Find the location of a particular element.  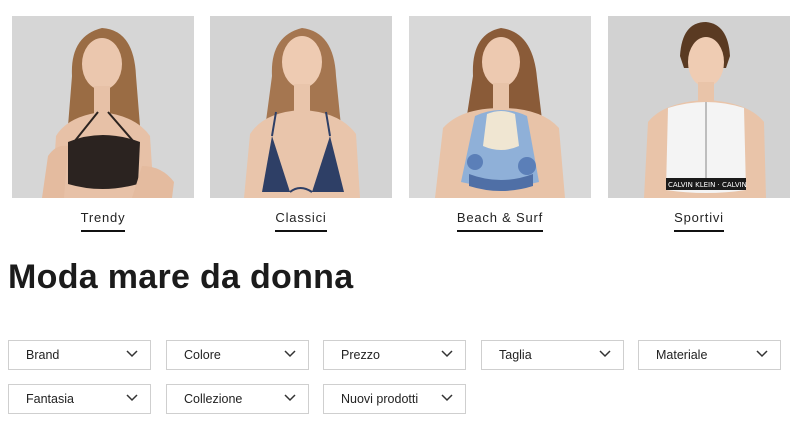

filter-label: Colore is located at coordinates (202, 355).